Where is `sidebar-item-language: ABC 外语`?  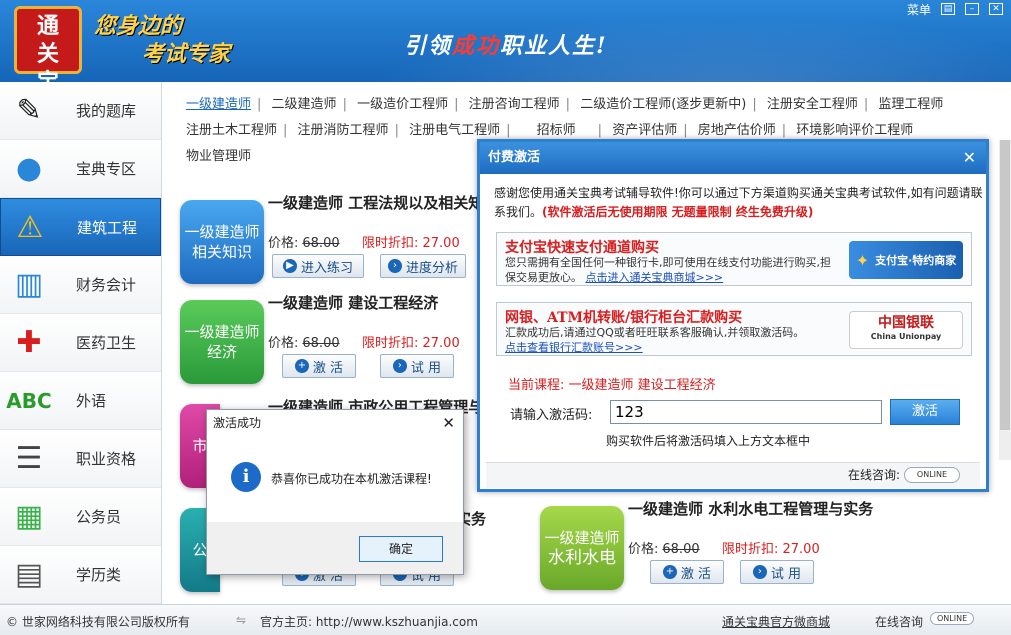
sidebar-item-language: ABC 外语 is located at coordinates (80, 401).